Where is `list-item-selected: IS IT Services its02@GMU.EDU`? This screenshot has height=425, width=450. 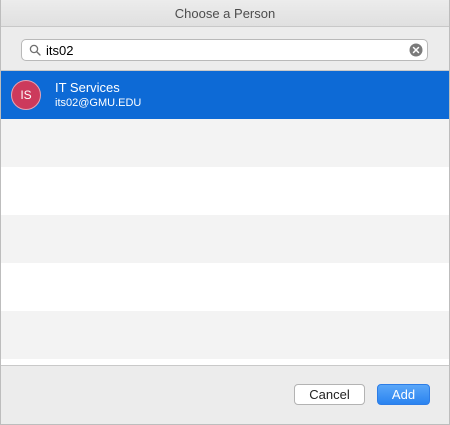
list-item-selected: IS IT Services its02@GMU.EDU is located at coordinates (225, 95).